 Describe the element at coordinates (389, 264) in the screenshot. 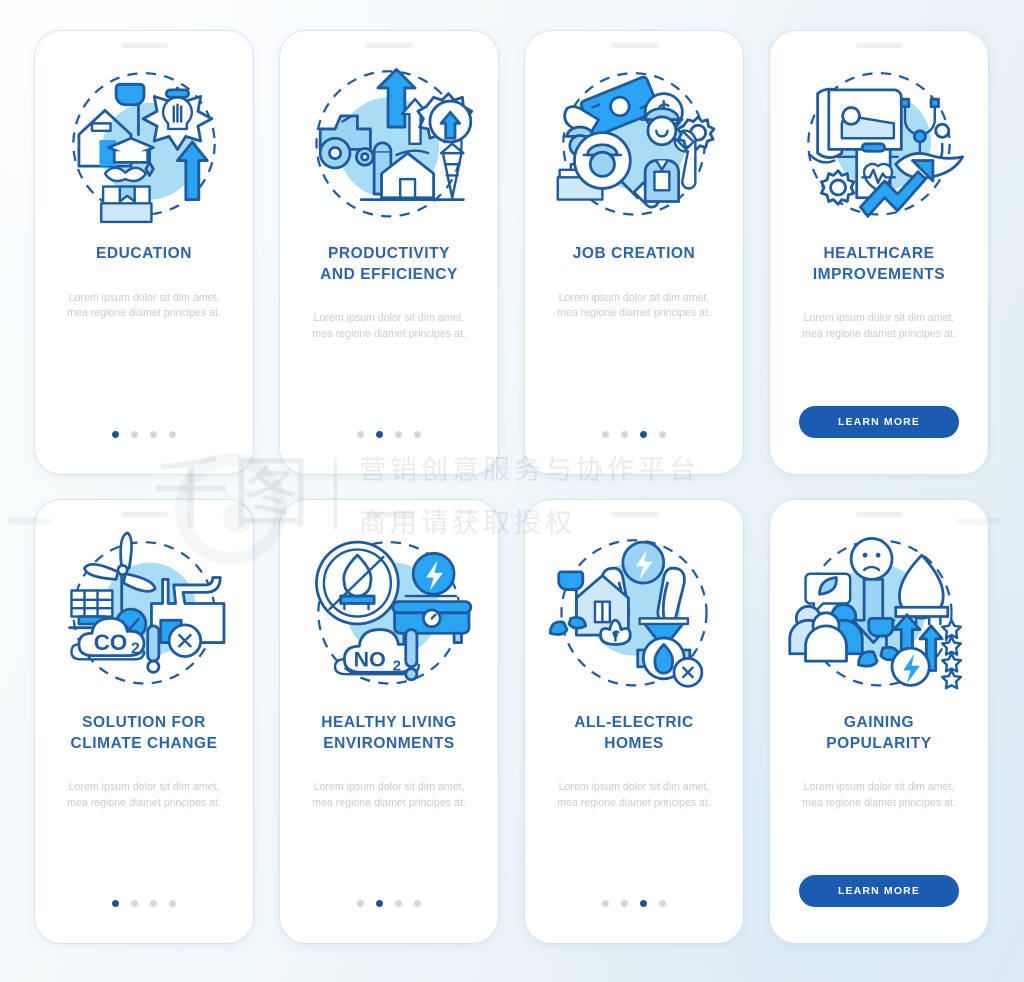

I see `card-title: PRODUCTIVITY AND EFFICIENCY` at that location.